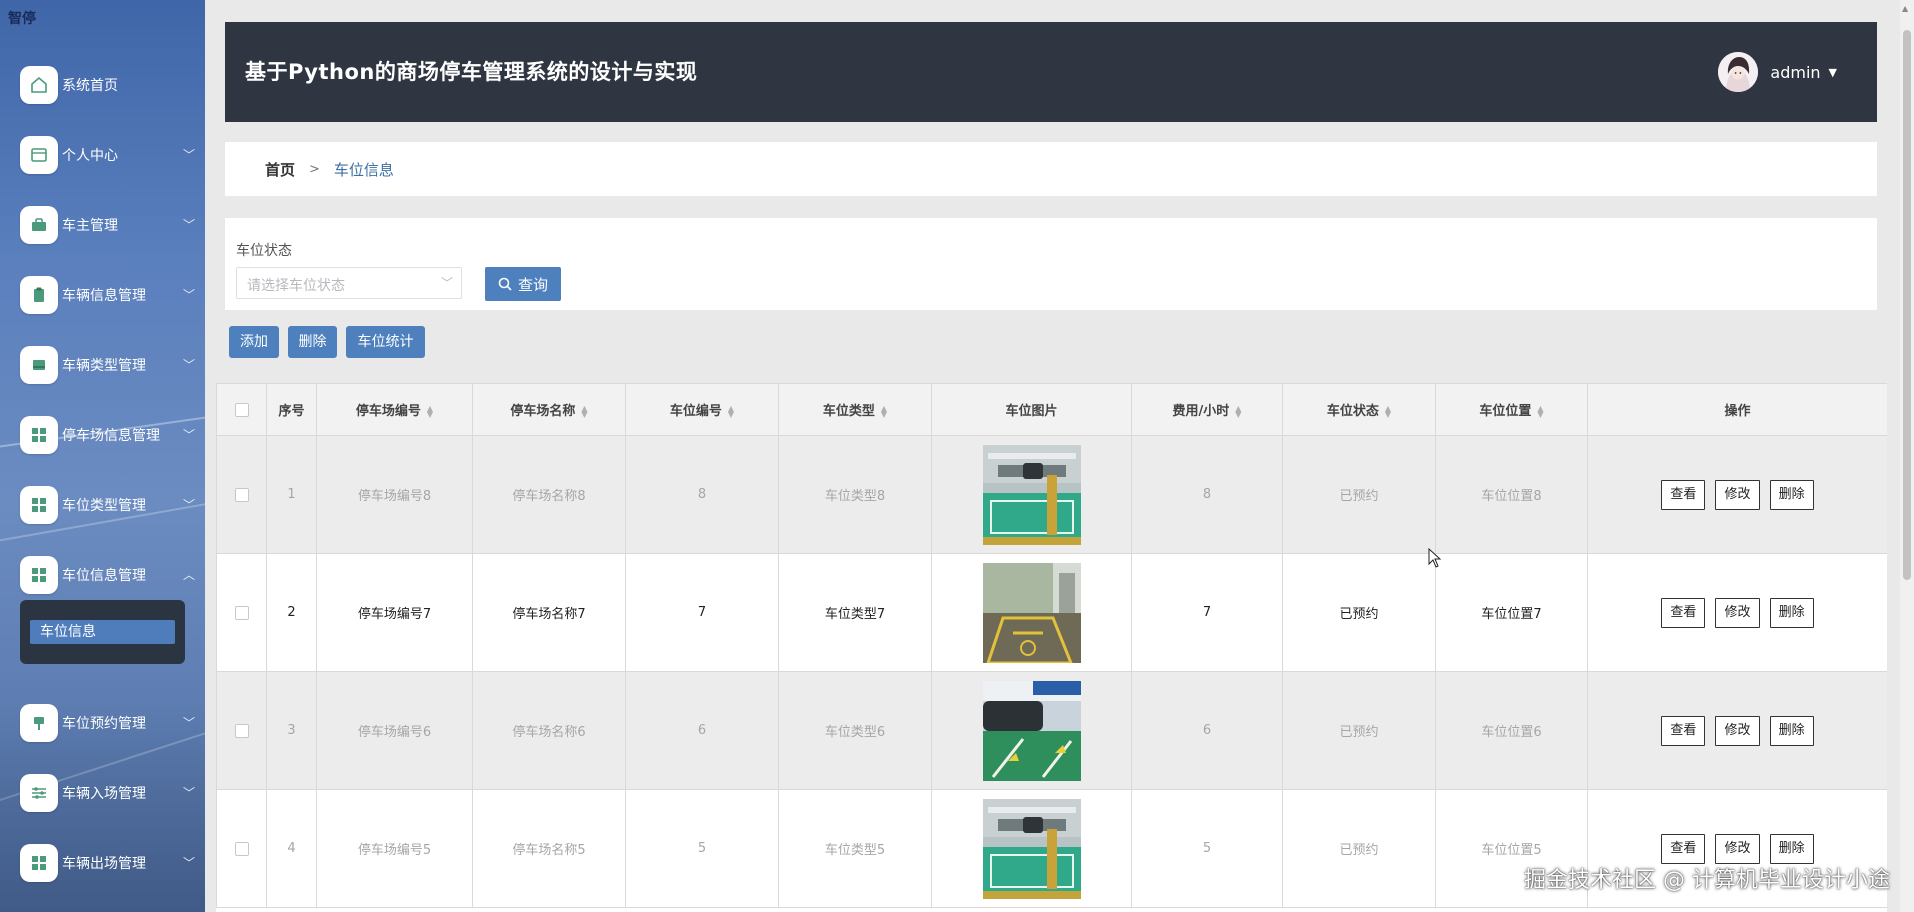 The width and height of the screenshot is (1914, 912). I want to click on sidebar-item-label: 车位信息管理, so click(104, 576).